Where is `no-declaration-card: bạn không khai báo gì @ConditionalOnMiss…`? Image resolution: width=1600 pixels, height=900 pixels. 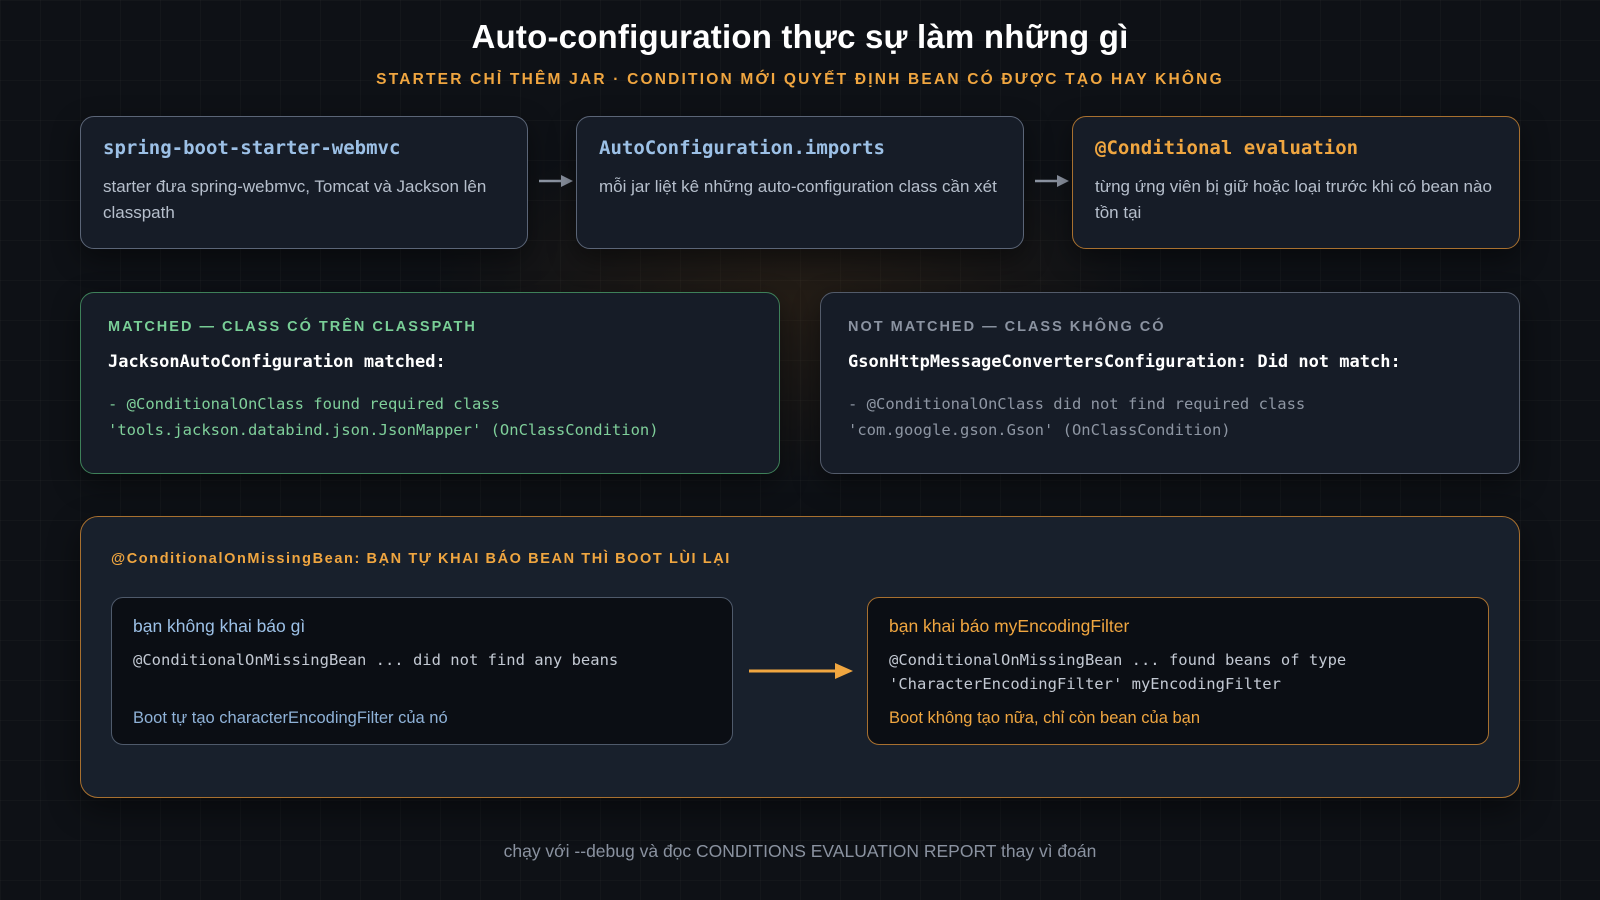 no-declaration-card: bạn không khai báo gì @ConditionalOnMiss… is located at coordinates (422, 671).